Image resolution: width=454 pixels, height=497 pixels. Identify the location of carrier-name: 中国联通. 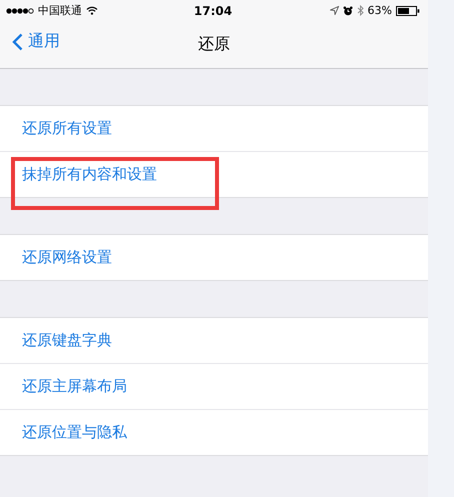
(60, 10).